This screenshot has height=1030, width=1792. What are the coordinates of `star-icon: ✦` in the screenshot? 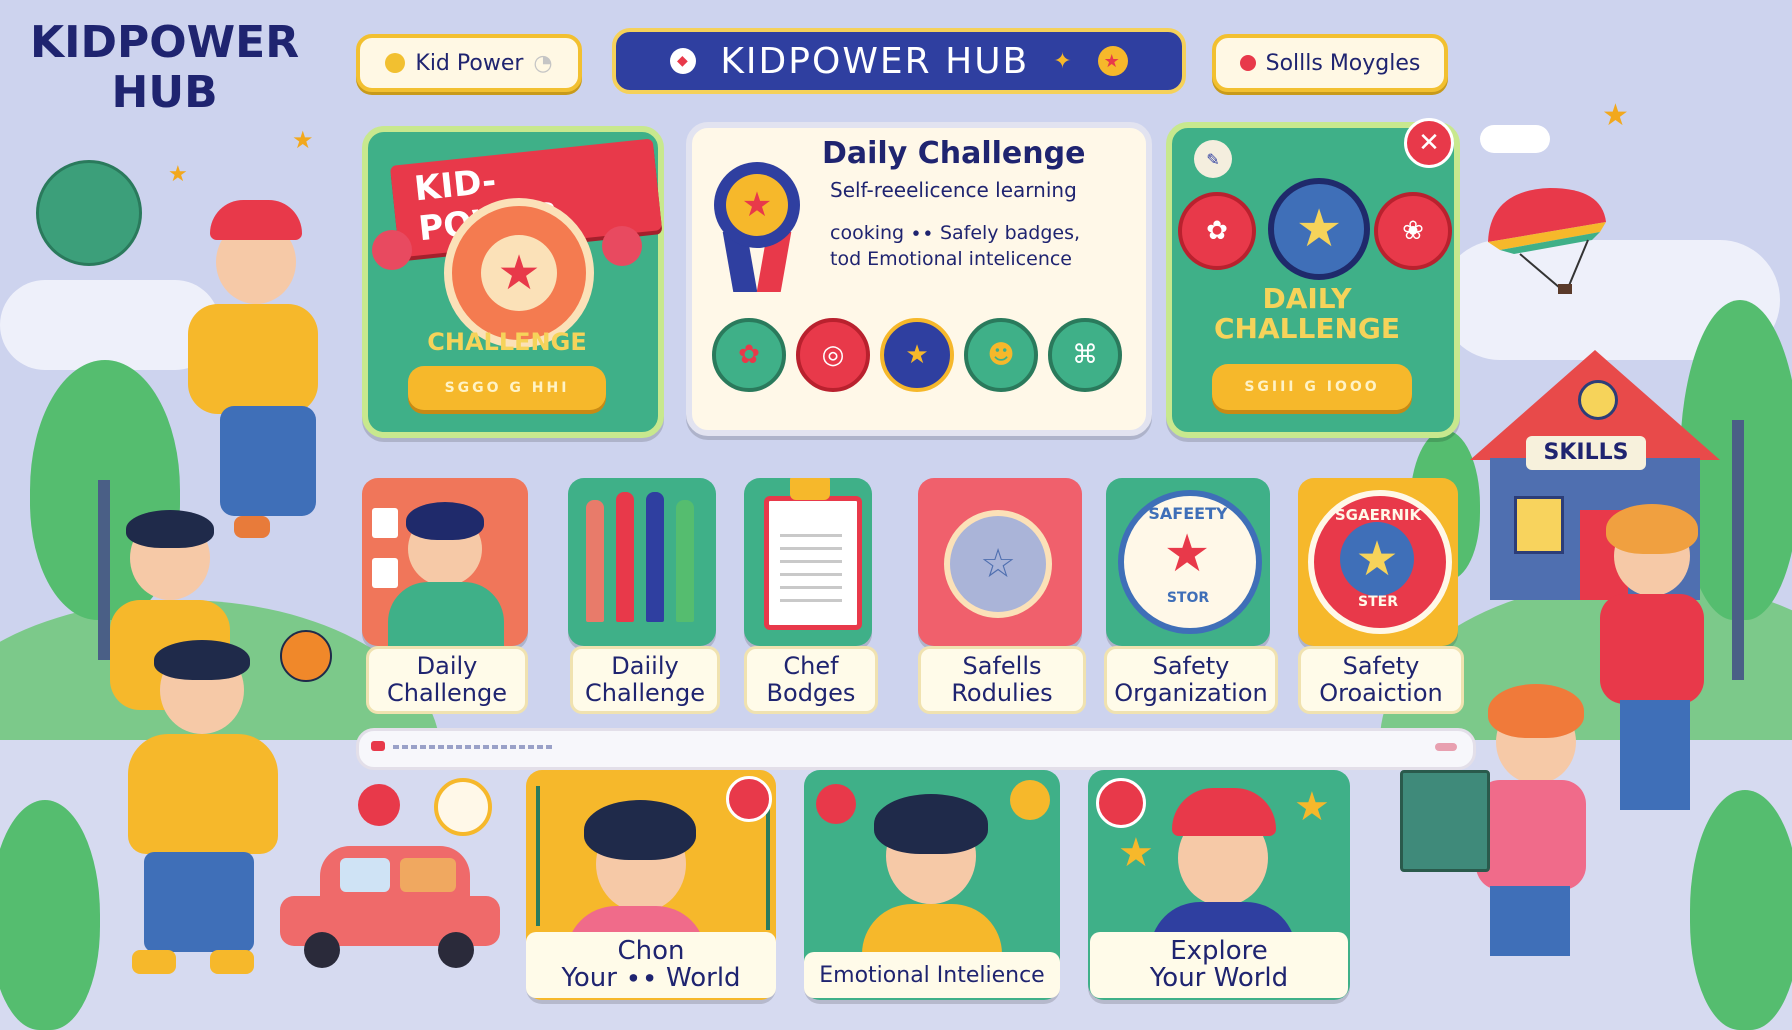 It's located at (1063, 61).